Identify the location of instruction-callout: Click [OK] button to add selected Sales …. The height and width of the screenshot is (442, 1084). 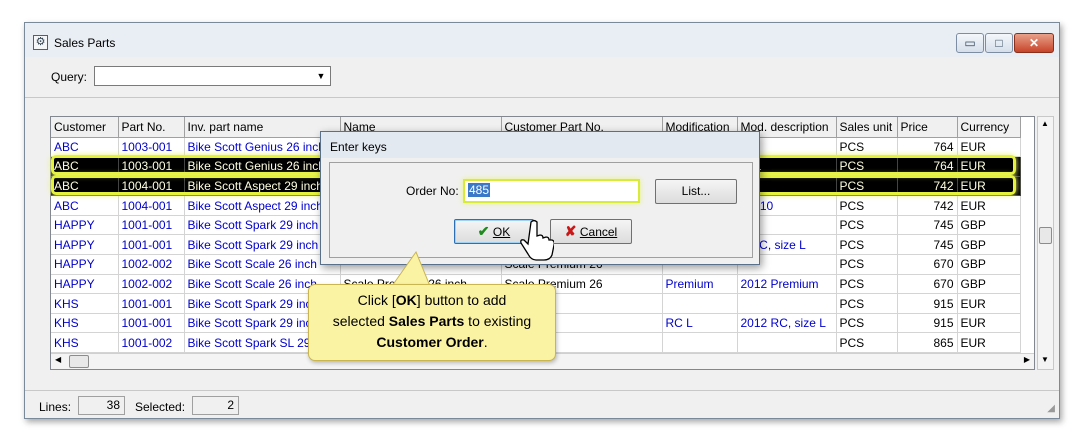
(432, 322).